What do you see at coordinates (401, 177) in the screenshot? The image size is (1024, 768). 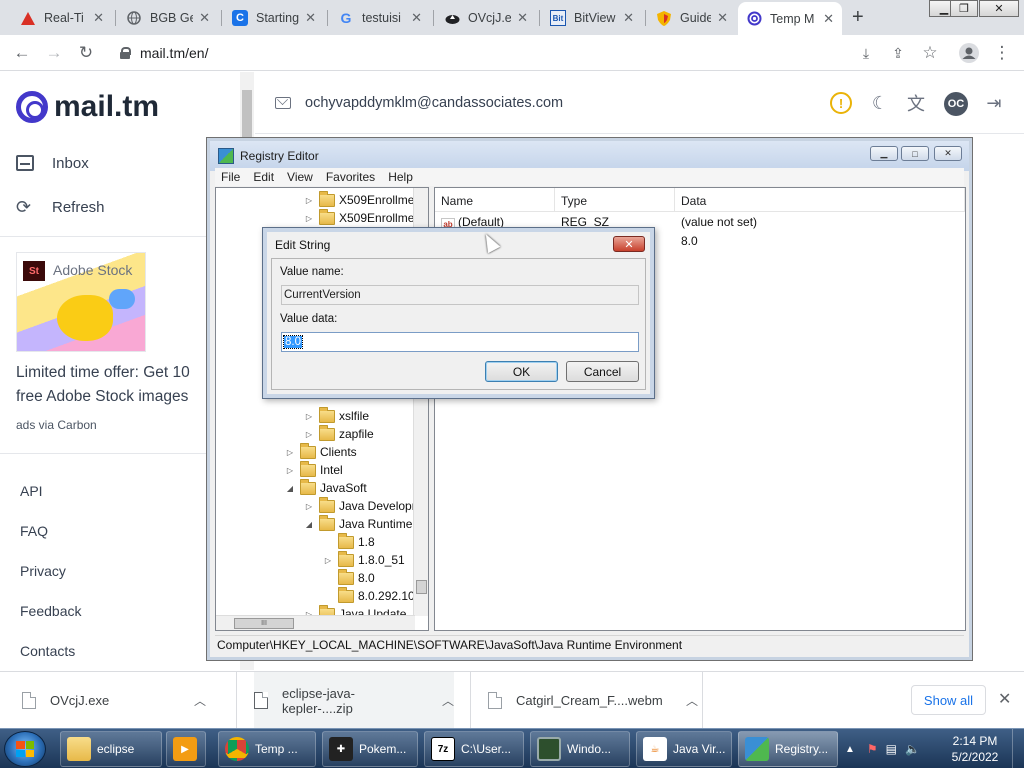 I see `menu-help: Help` at bounding box center [401, 177].